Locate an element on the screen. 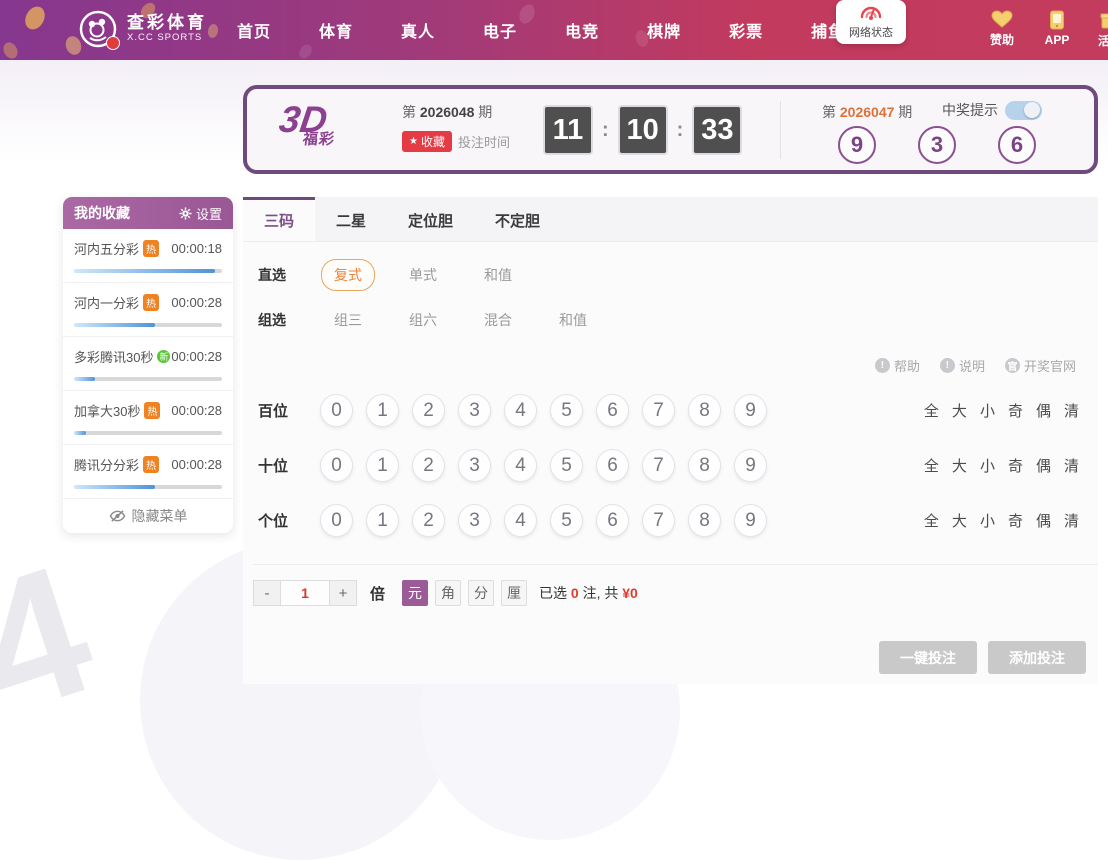 This screenshot has width=1108, height=860. favorite-badge-button: ★ 收藏 is located at coordinates (427, 141).